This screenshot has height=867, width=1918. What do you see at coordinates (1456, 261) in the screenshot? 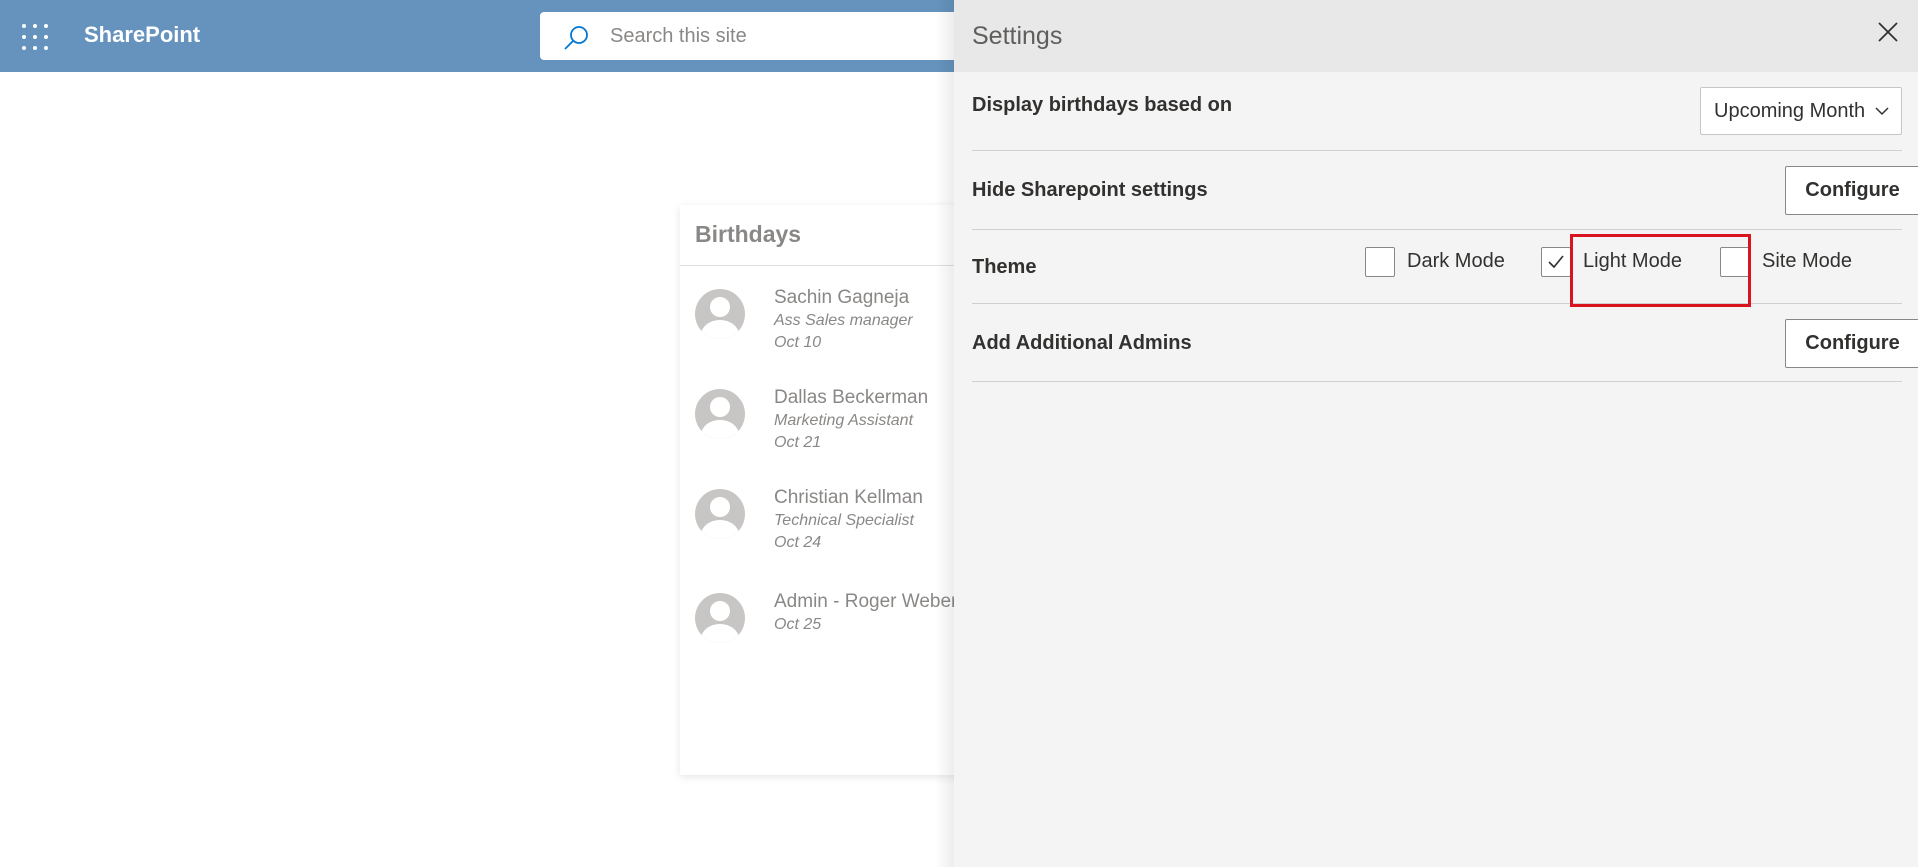
I see `dark-mode-label: Dark Mode` at bounding box center [1456, 261].